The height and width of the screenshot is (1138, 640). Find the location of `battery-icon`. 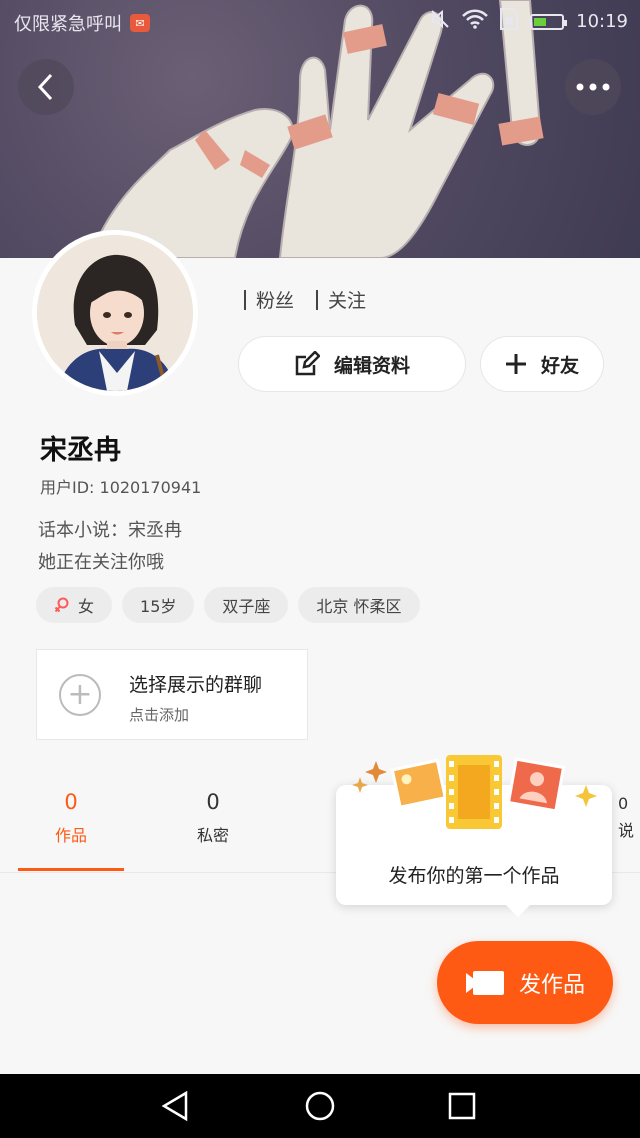

battery-icon is located at coordinates (549, 21).